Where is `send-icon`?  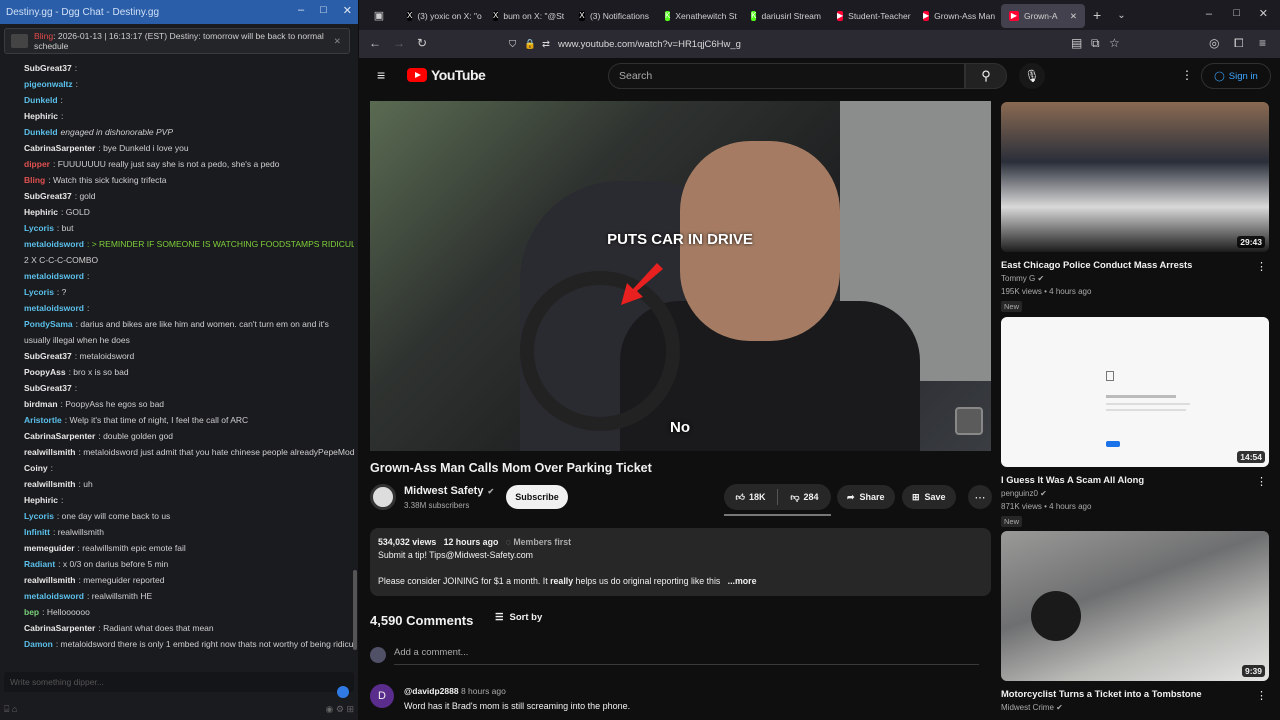
send-icon is located at coordinates (343, 692).